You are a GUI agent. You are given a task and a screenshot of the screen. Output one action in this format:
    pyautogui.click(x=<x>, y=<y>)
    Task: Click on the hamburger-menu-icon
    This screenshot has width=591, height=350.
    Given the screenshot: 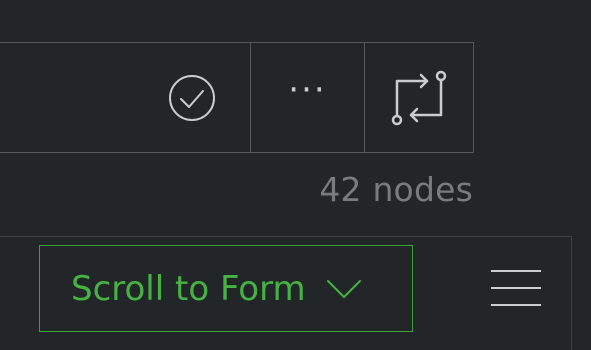 What is the action you would take?
    pyautogui.click(x=516, y=288)
    